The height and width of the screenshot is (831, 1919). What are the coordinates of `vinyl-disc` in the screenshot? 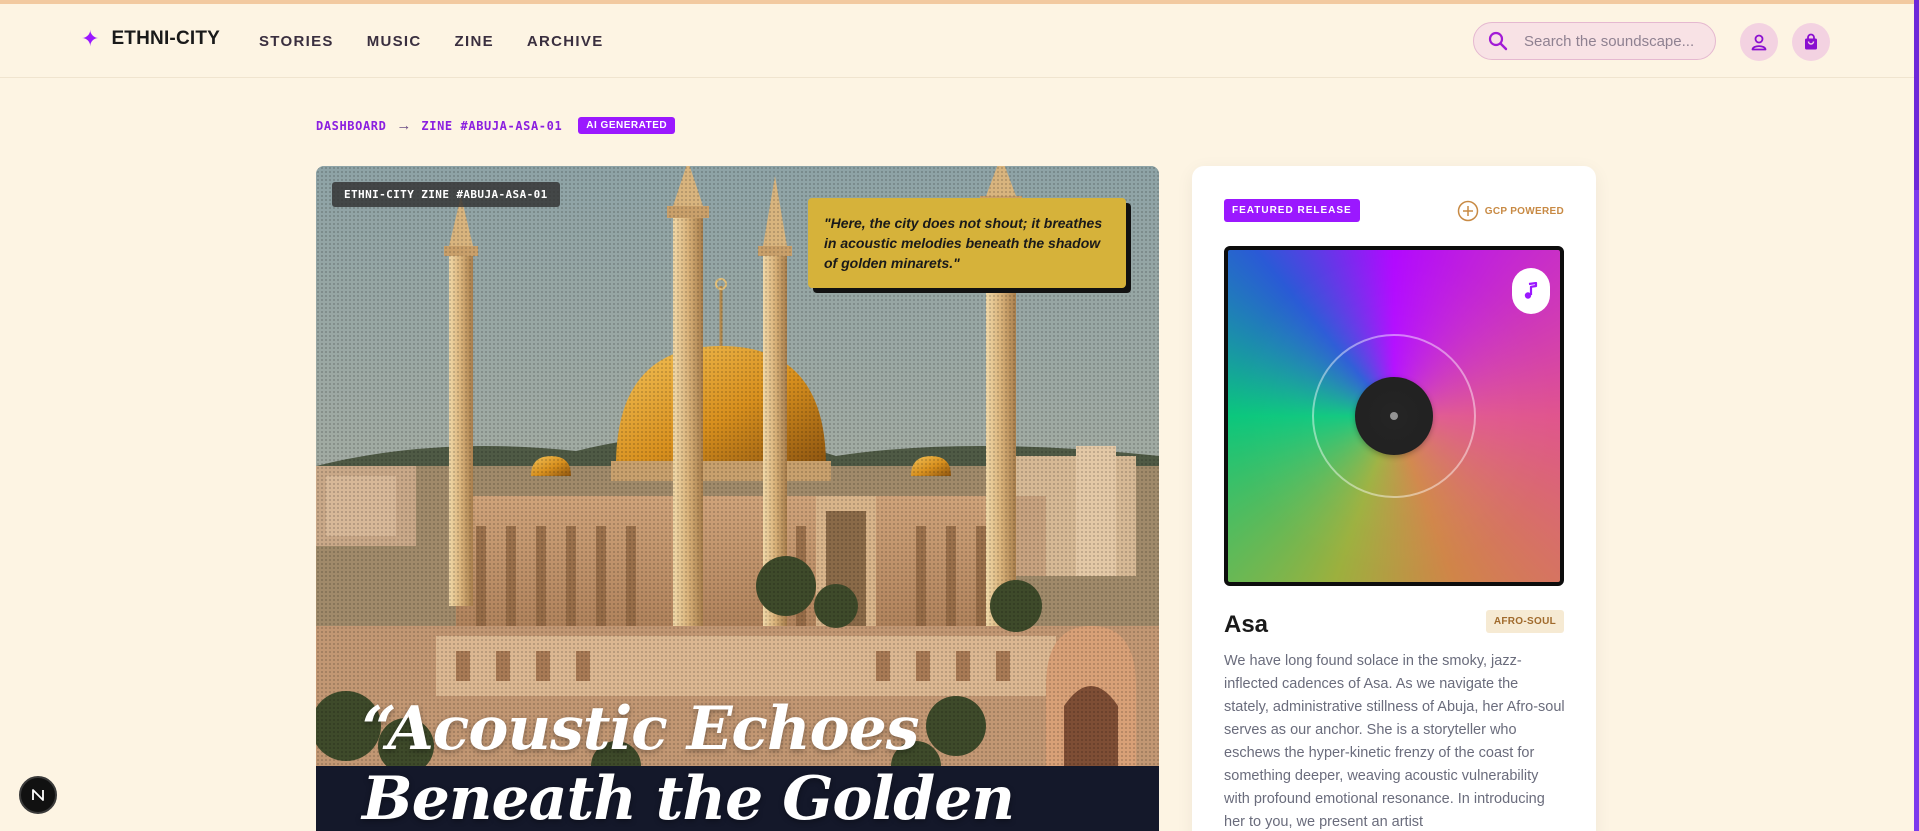 It's located at (1394, 416).